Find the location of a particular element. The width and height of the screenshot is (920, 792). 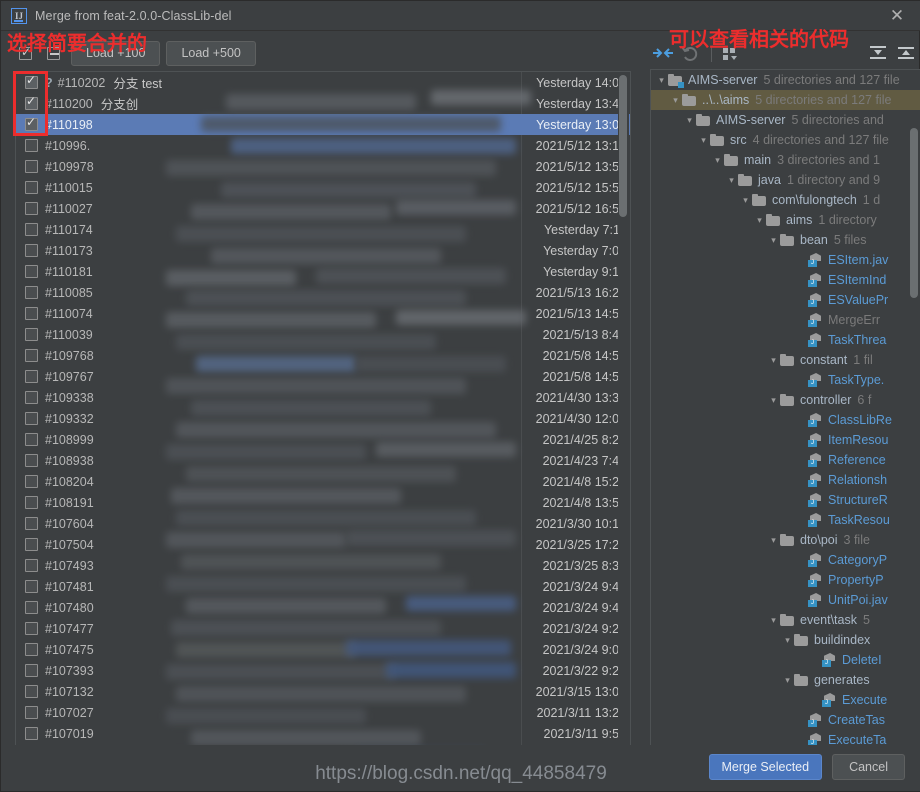

tree-file-node: J TaskThrea is located at coordinates (785, 340).